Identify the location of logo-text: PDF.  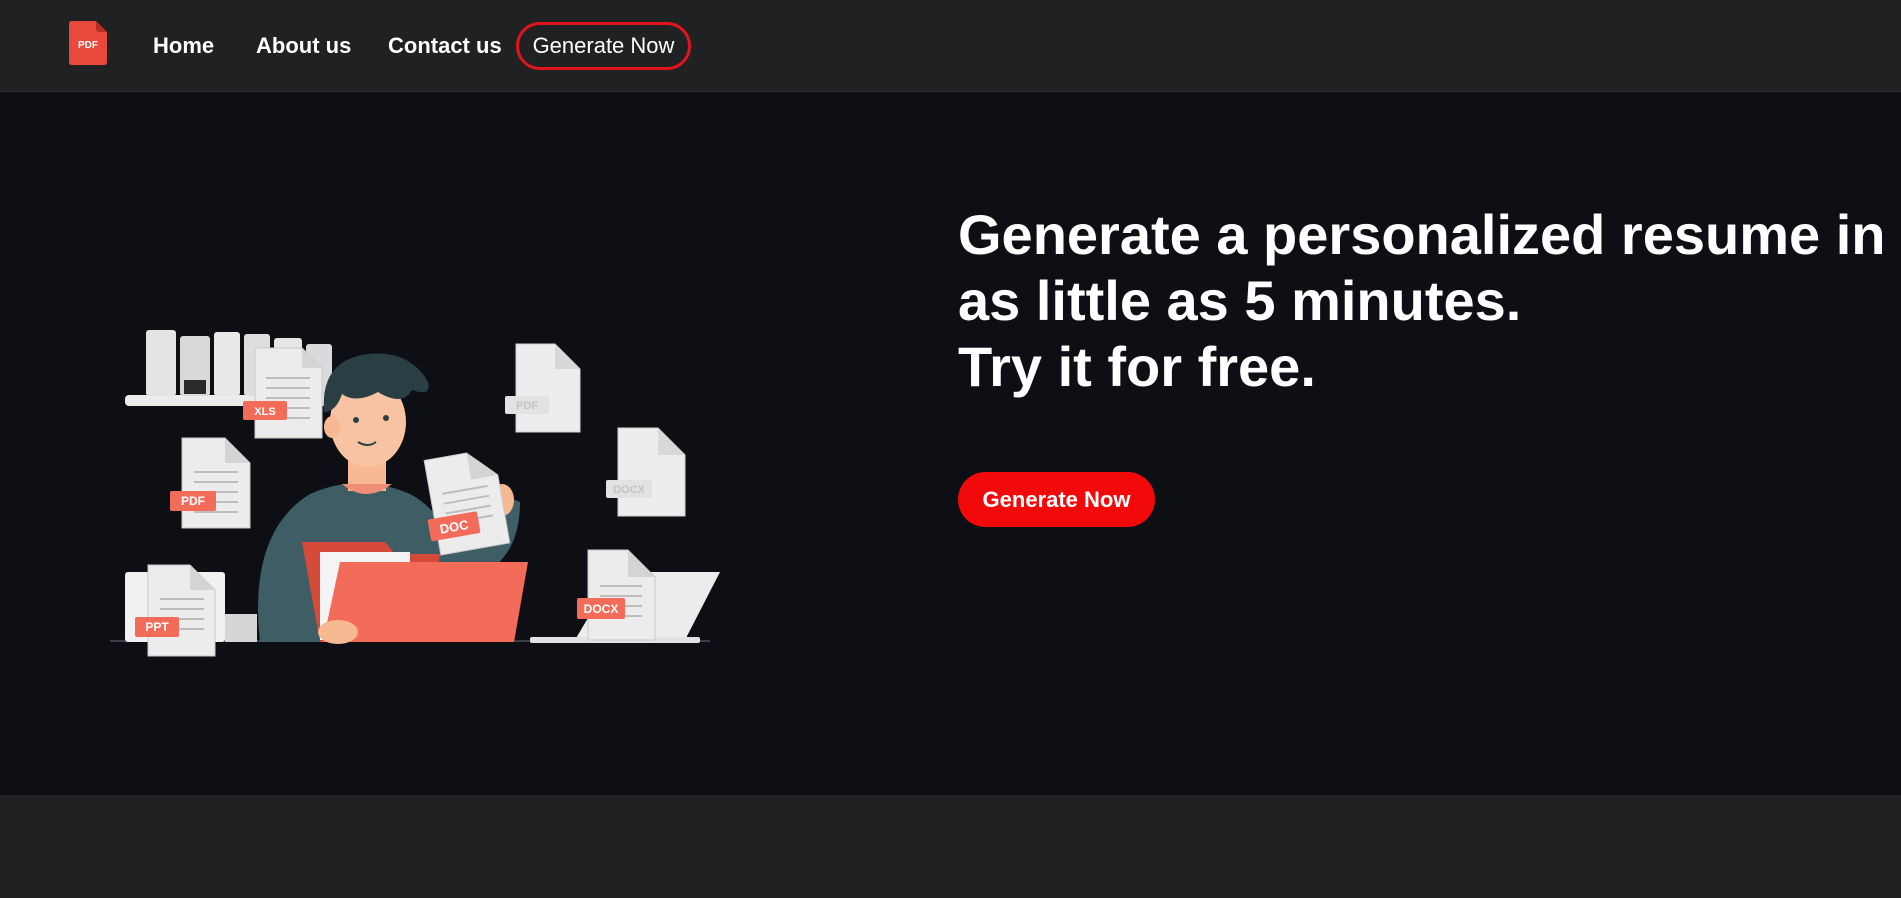
(88, 45).